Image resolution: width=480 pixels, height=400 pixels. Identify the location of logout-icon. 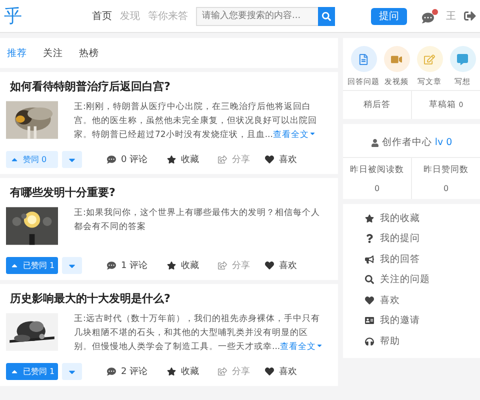
(470, 16).